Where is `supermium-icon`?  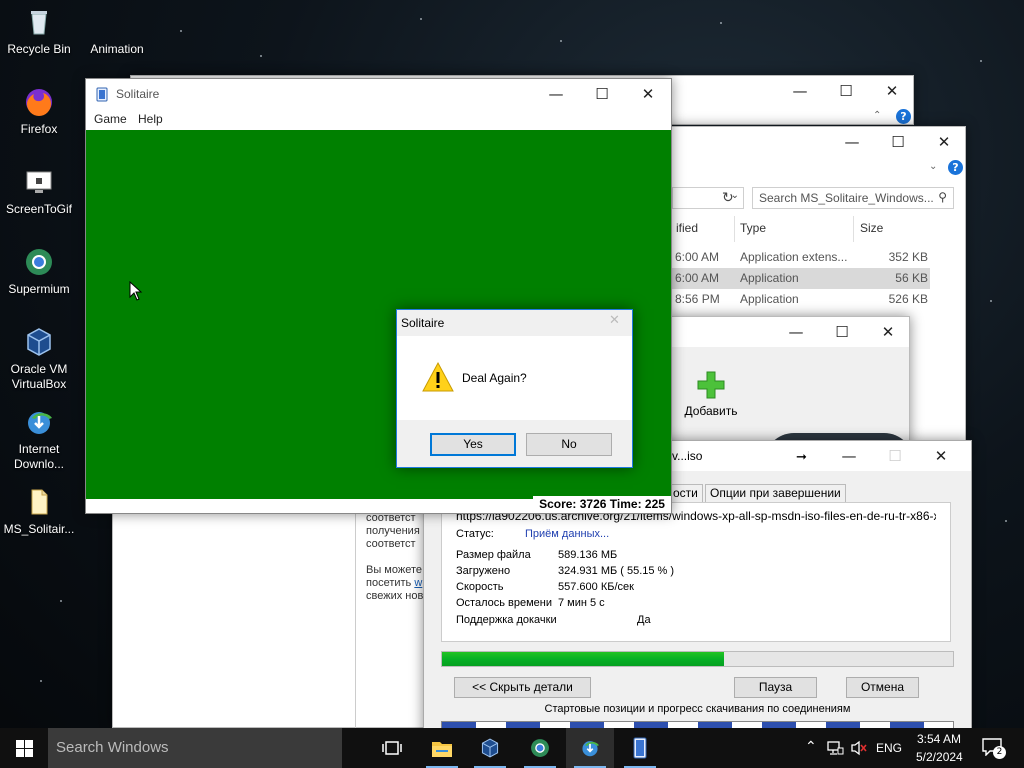
supermium-icon is located at coordinates (540, 748).